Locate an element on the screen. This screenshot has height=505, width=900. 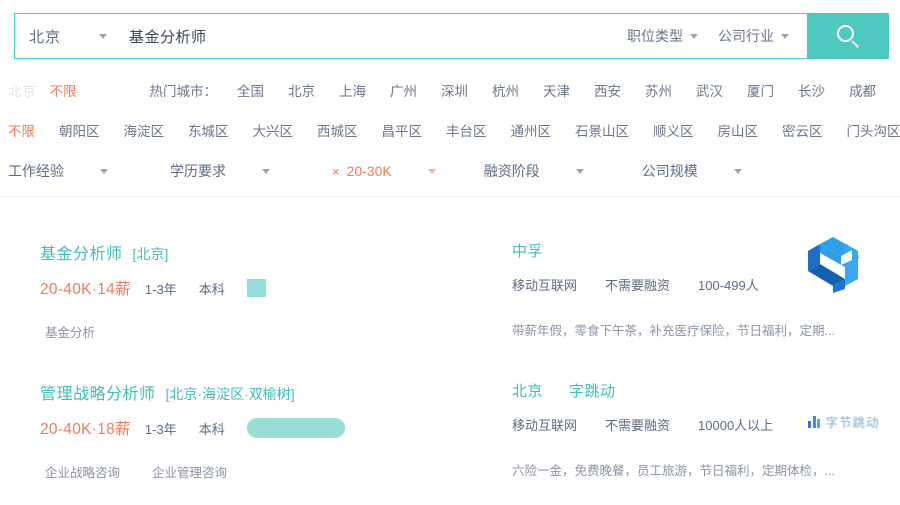
job-location: [北京·海淀区·双榆树] is located at coordinates (230, 394).